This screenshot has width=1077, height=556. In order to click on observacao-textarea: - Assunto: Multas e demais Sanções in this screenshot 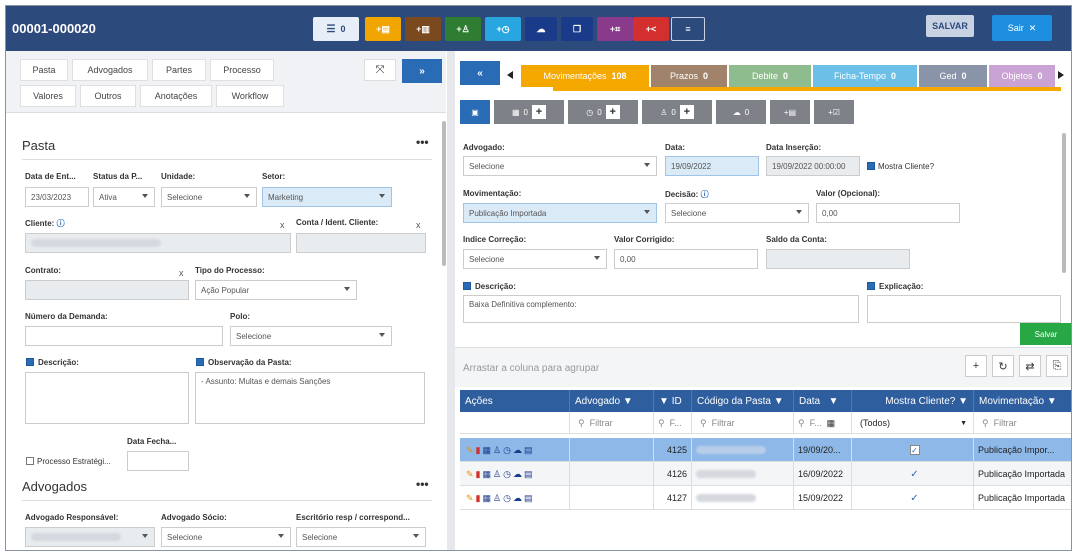, I will do `click(310, 398)`.